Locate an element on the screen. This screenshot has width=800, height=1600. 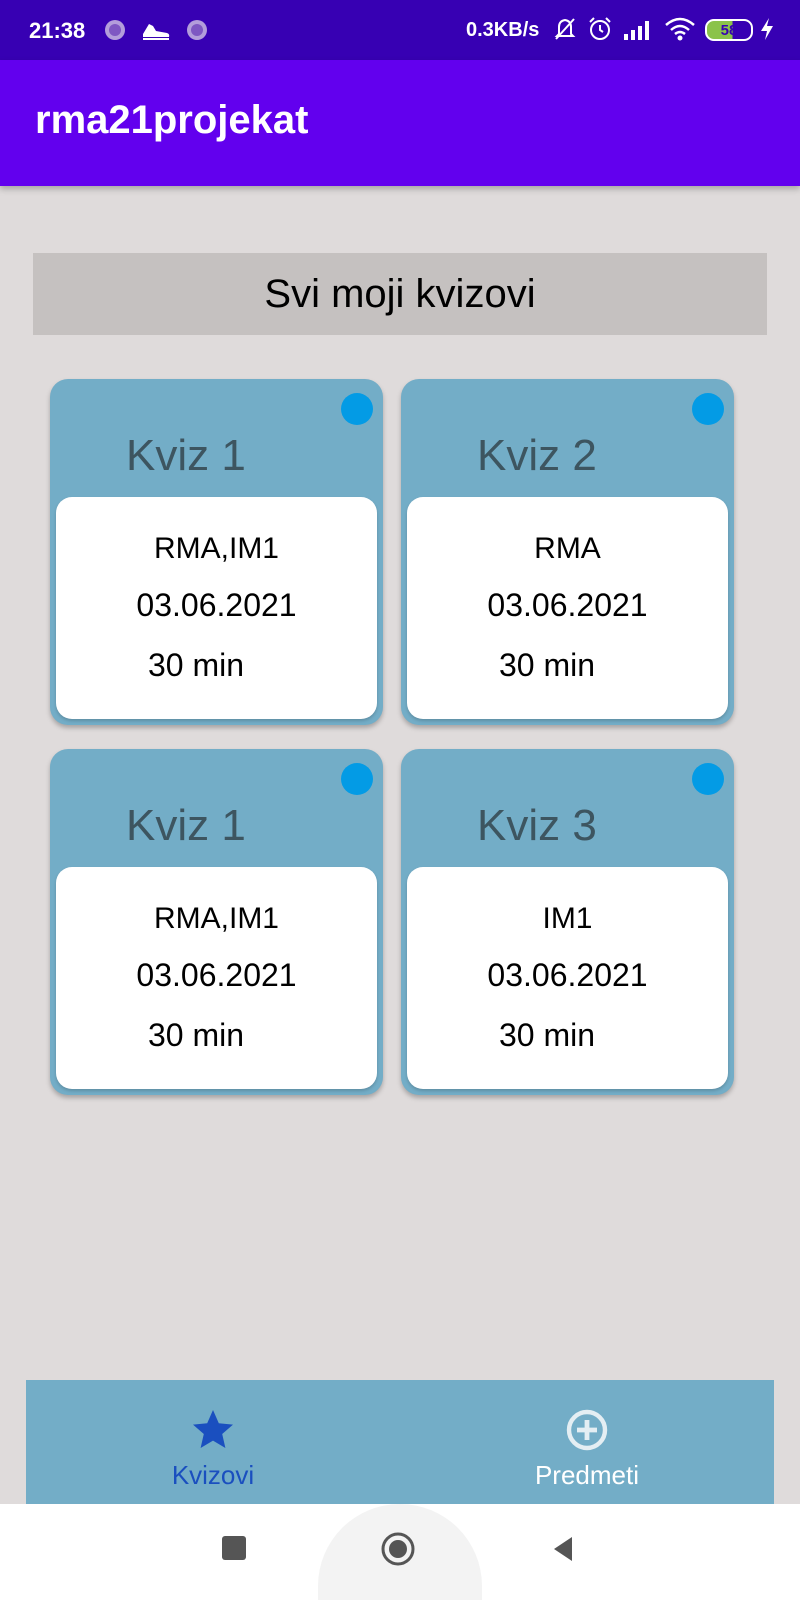
nav-item-kvizovi: Kvizovi is located at coordinates (213, 1442).